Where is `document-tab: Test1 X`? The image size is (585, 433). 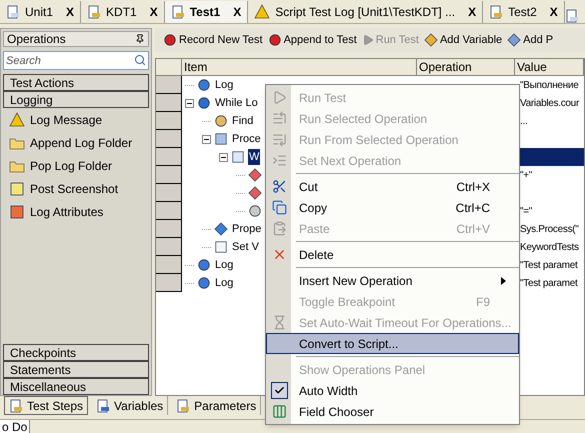 document-tab: Test1 X is located at coordinates (206, 12).